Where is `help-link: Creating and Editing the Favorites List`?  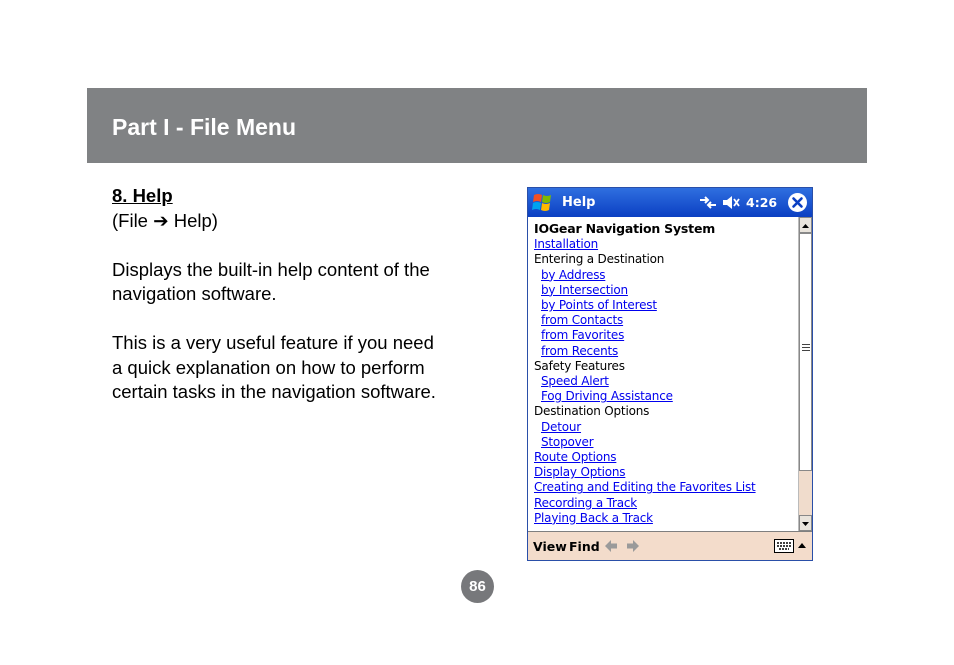
help-link: Creating and Editing the Favorites List is located at coordinates (666, 487).